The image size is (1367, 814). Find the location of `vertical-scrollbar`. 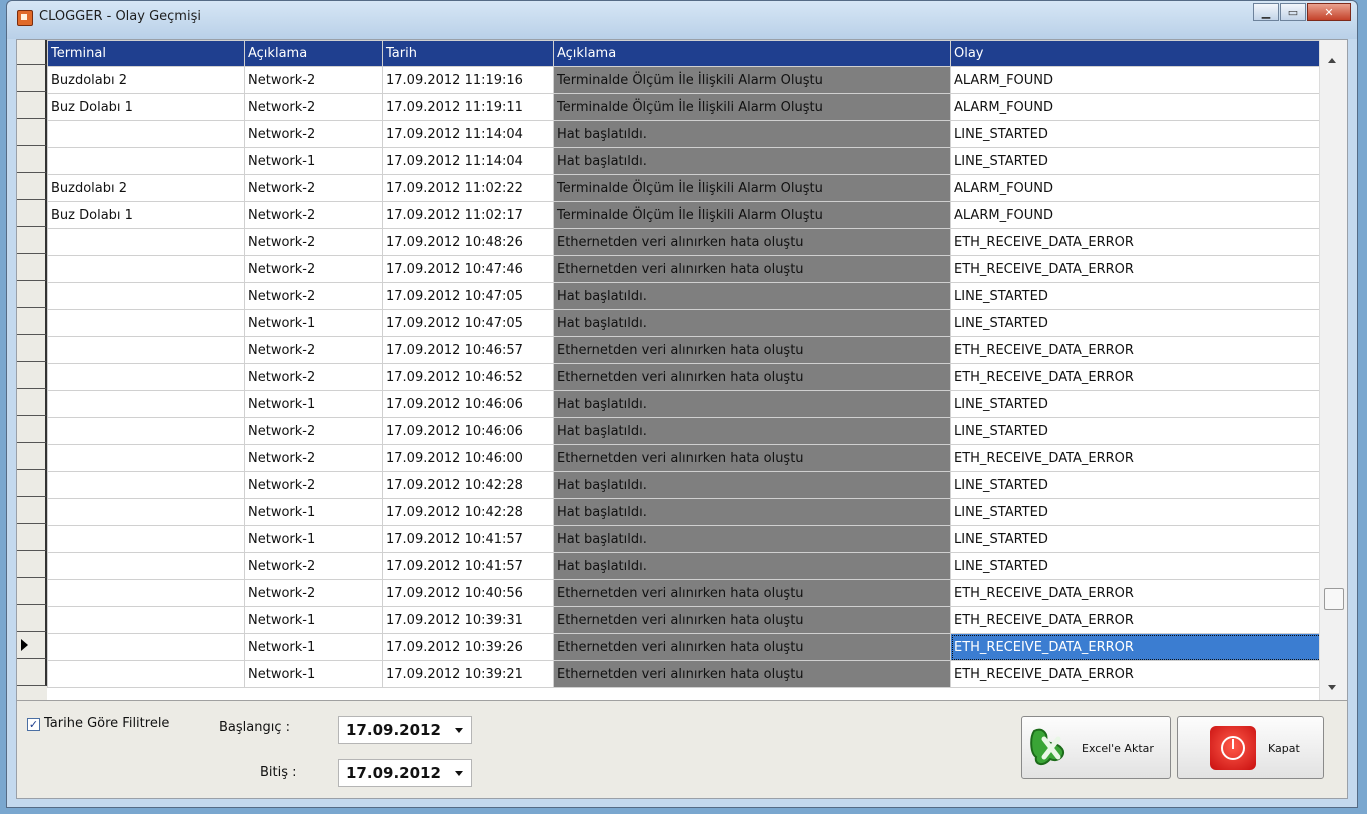

vertical-scrollbar is located at coordinates (1333, 370).